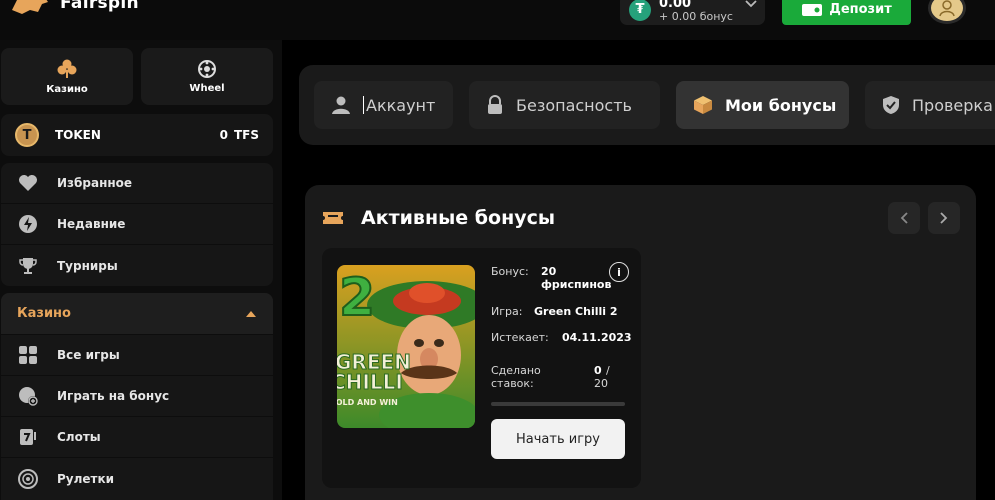 The width and height of the screenshot is (995, 500). What do you see at coordinates (30, 7) in the screenshot?
I see `lion-logo-icon` at bounding box center [30, 7].